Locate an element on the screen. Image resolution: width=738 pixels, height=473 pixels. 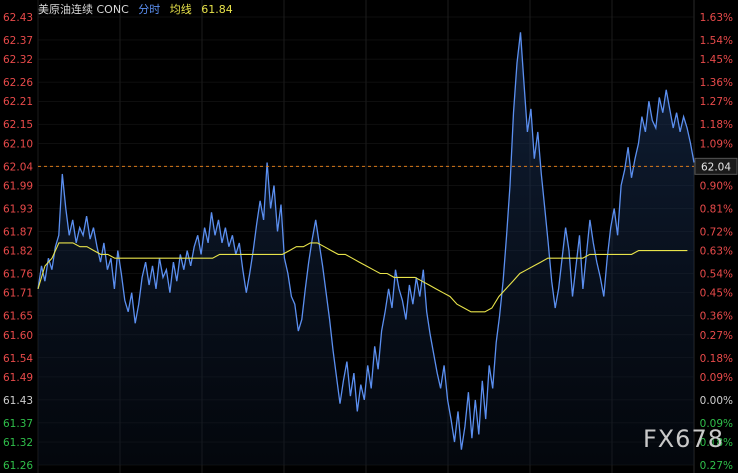
y-tick-left: 61.76 is located at coordinates (18, 275).